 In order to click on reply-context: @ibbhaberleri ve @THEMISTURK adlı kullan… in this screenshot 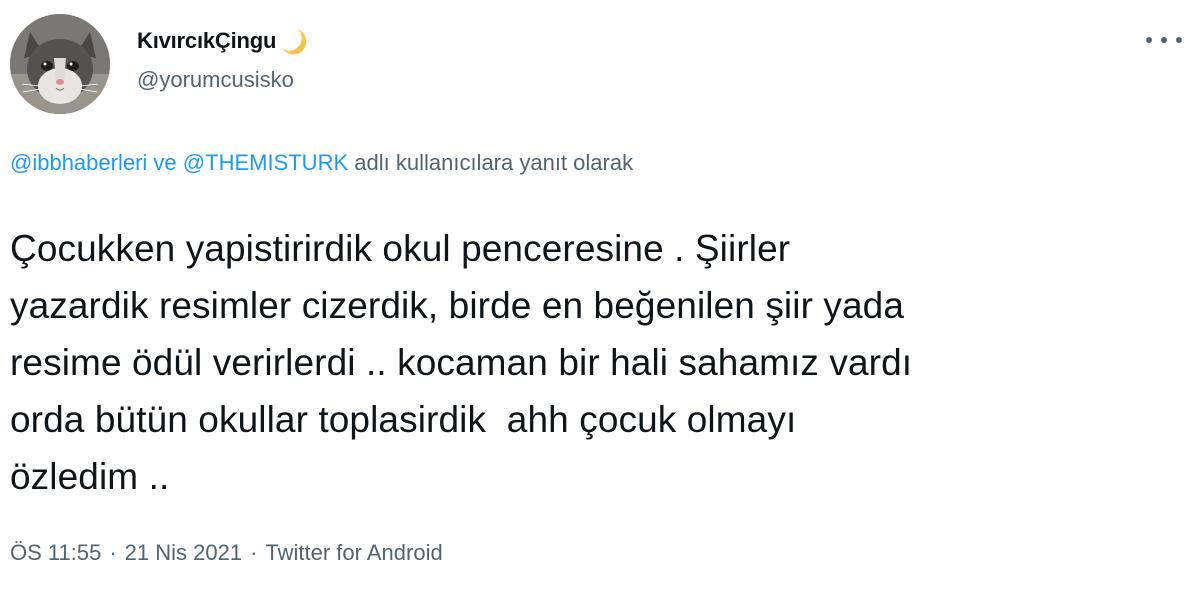, I will do `click(321, 163)`.